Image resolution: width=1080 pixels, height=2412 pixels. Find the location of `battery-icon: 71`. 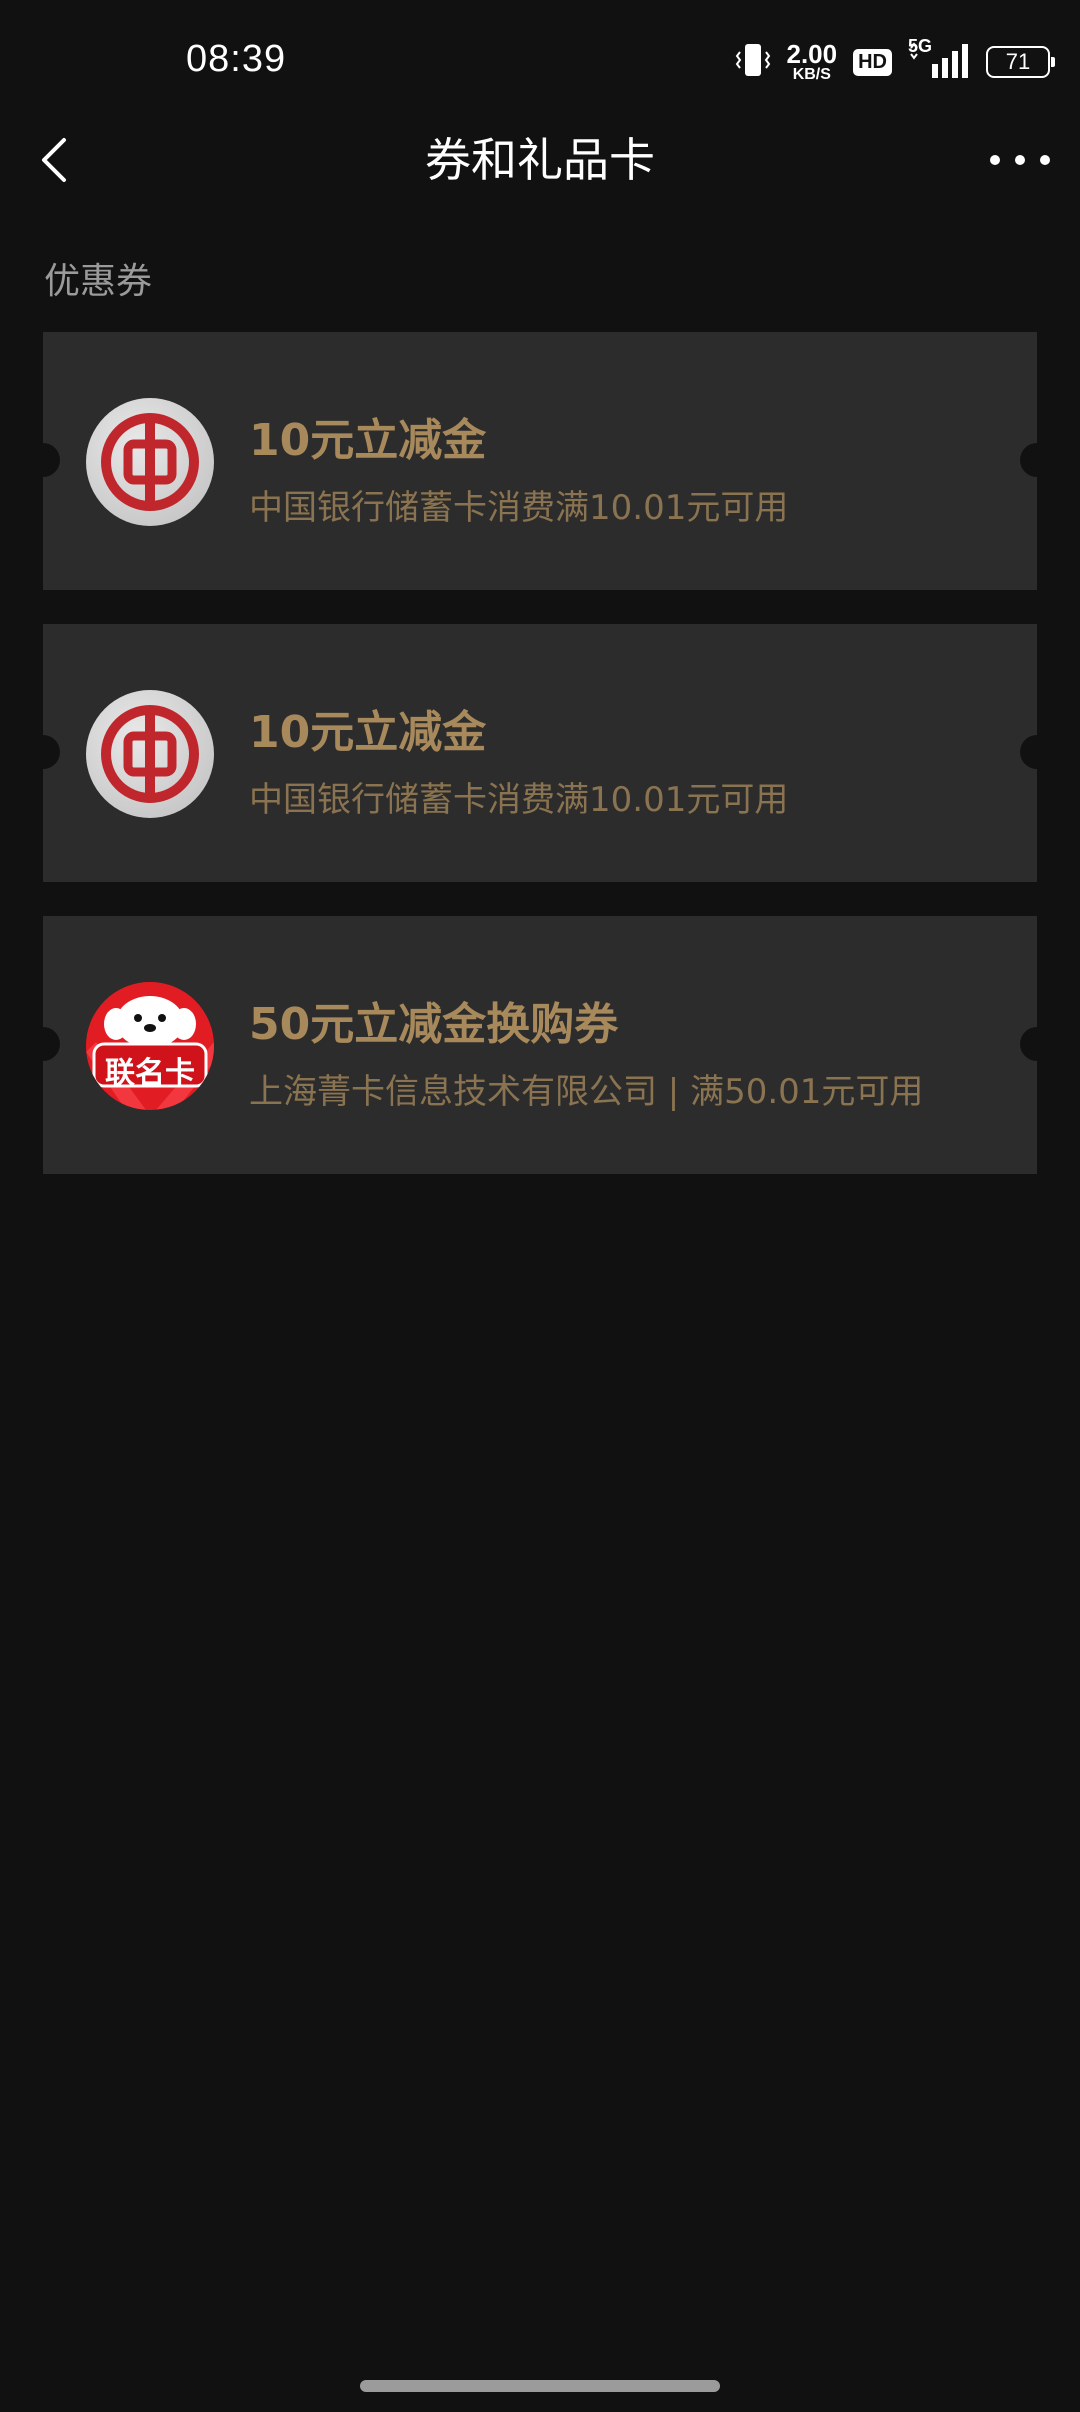

battery-icon: 71 is located at coordinates (1020, 62).